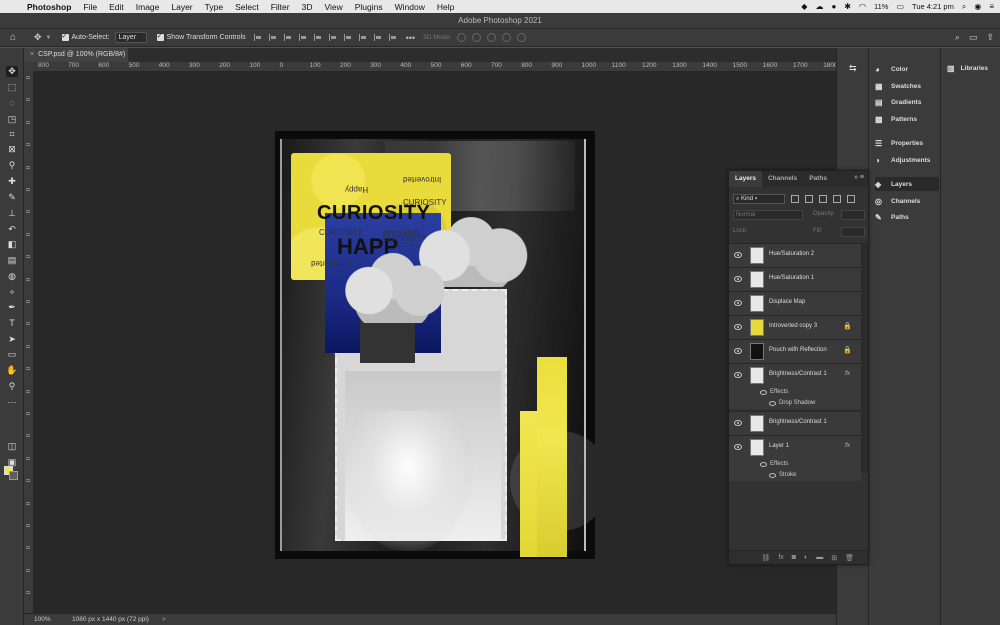 This screenshot has height=625, width=1000. What do you see at coordinates (804, 6) in the screenshot?
I see `dropbox-icon: ◆` at bounding box center [804, 6].